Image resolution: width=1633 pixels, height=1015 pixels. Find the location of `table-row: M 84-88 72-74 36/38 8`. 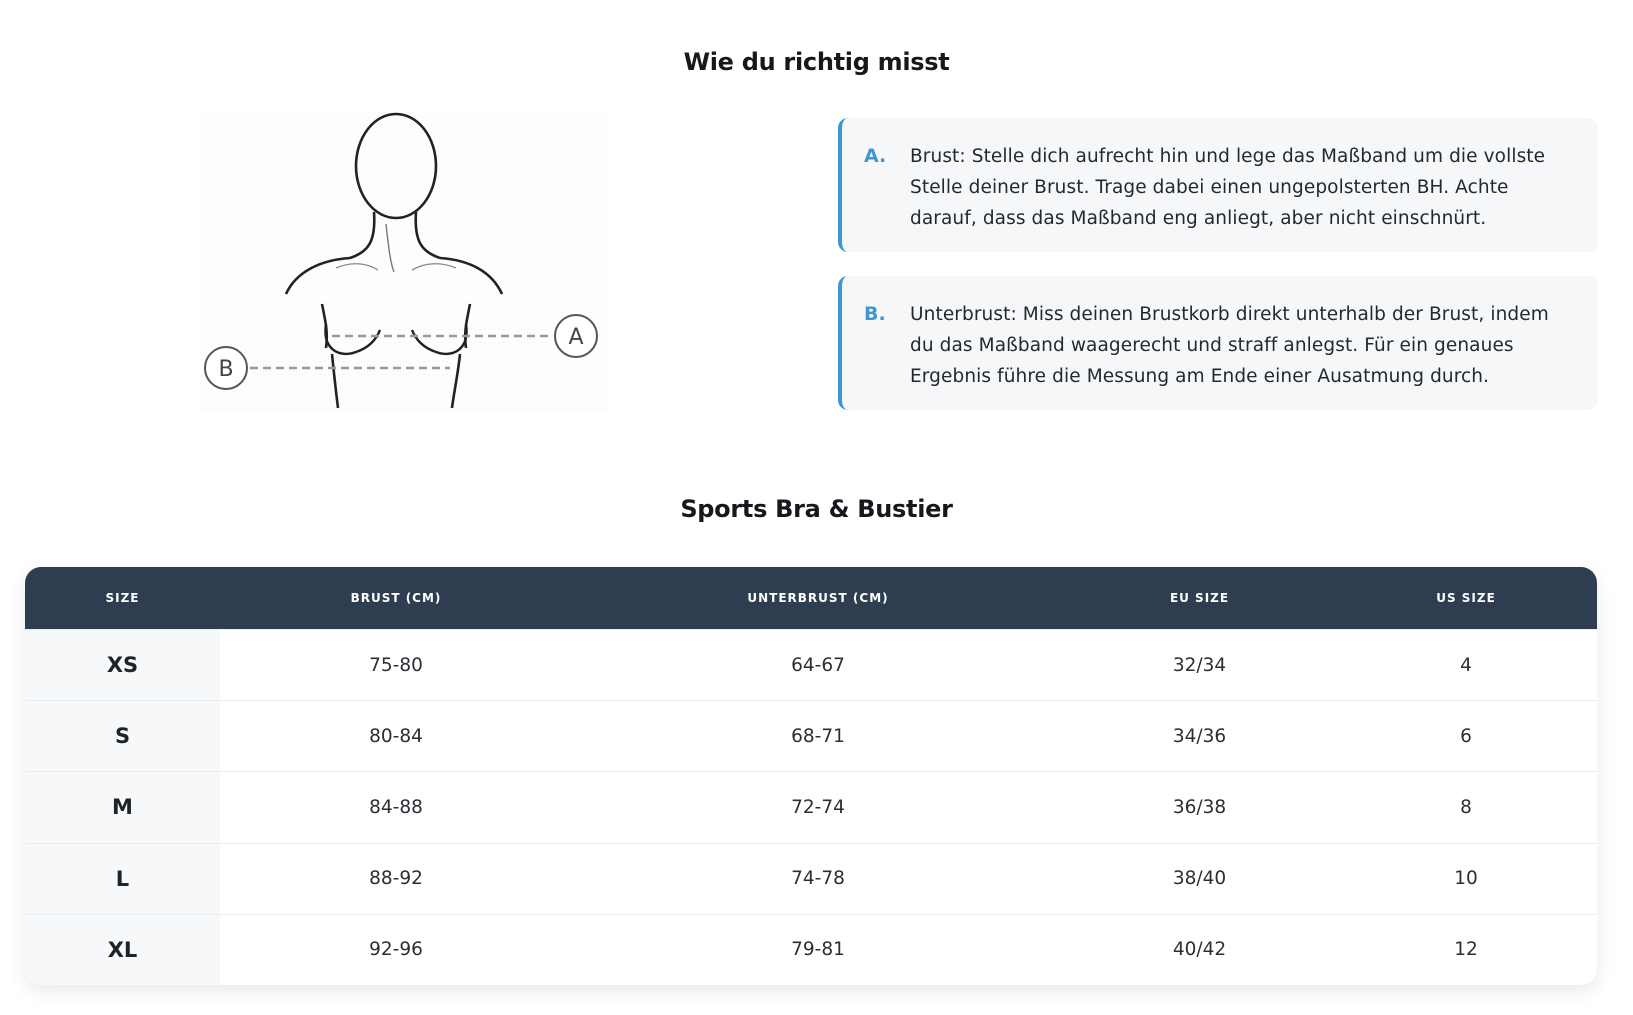

table-row: M 84-88 72-74 36/38 8 is located at coordinates (811, 807).